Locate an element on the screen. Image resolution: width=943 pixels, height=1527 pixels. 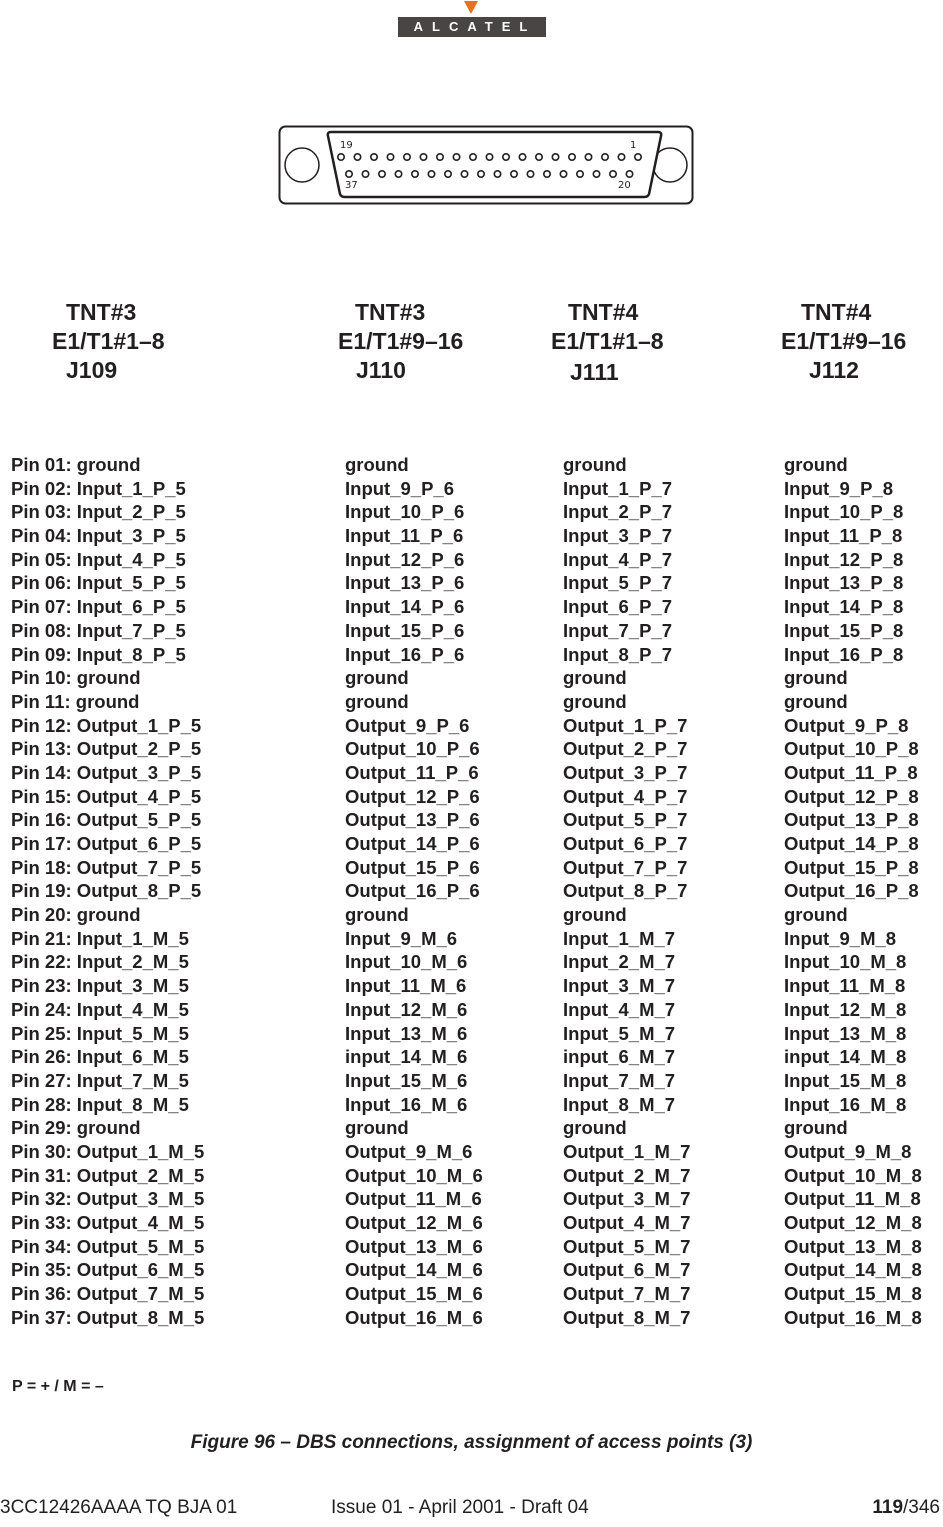
pin-assignment-row: Pin 36: Output_7_M_5 is located at coordinates (108, 1294).